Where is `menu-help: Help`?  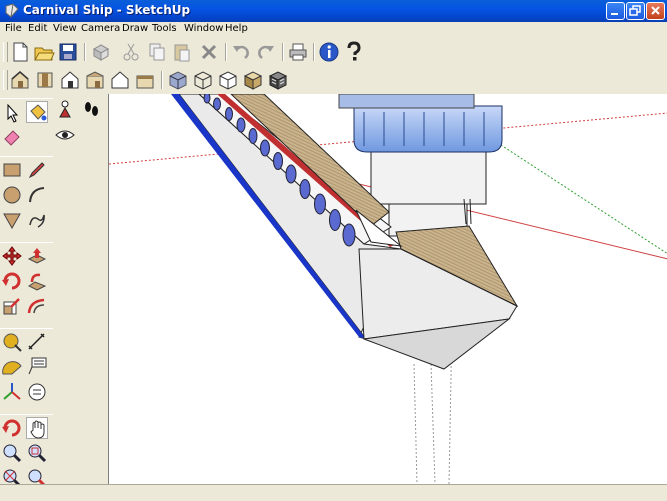
menu-help: Help is located at coordinates (236, 28).